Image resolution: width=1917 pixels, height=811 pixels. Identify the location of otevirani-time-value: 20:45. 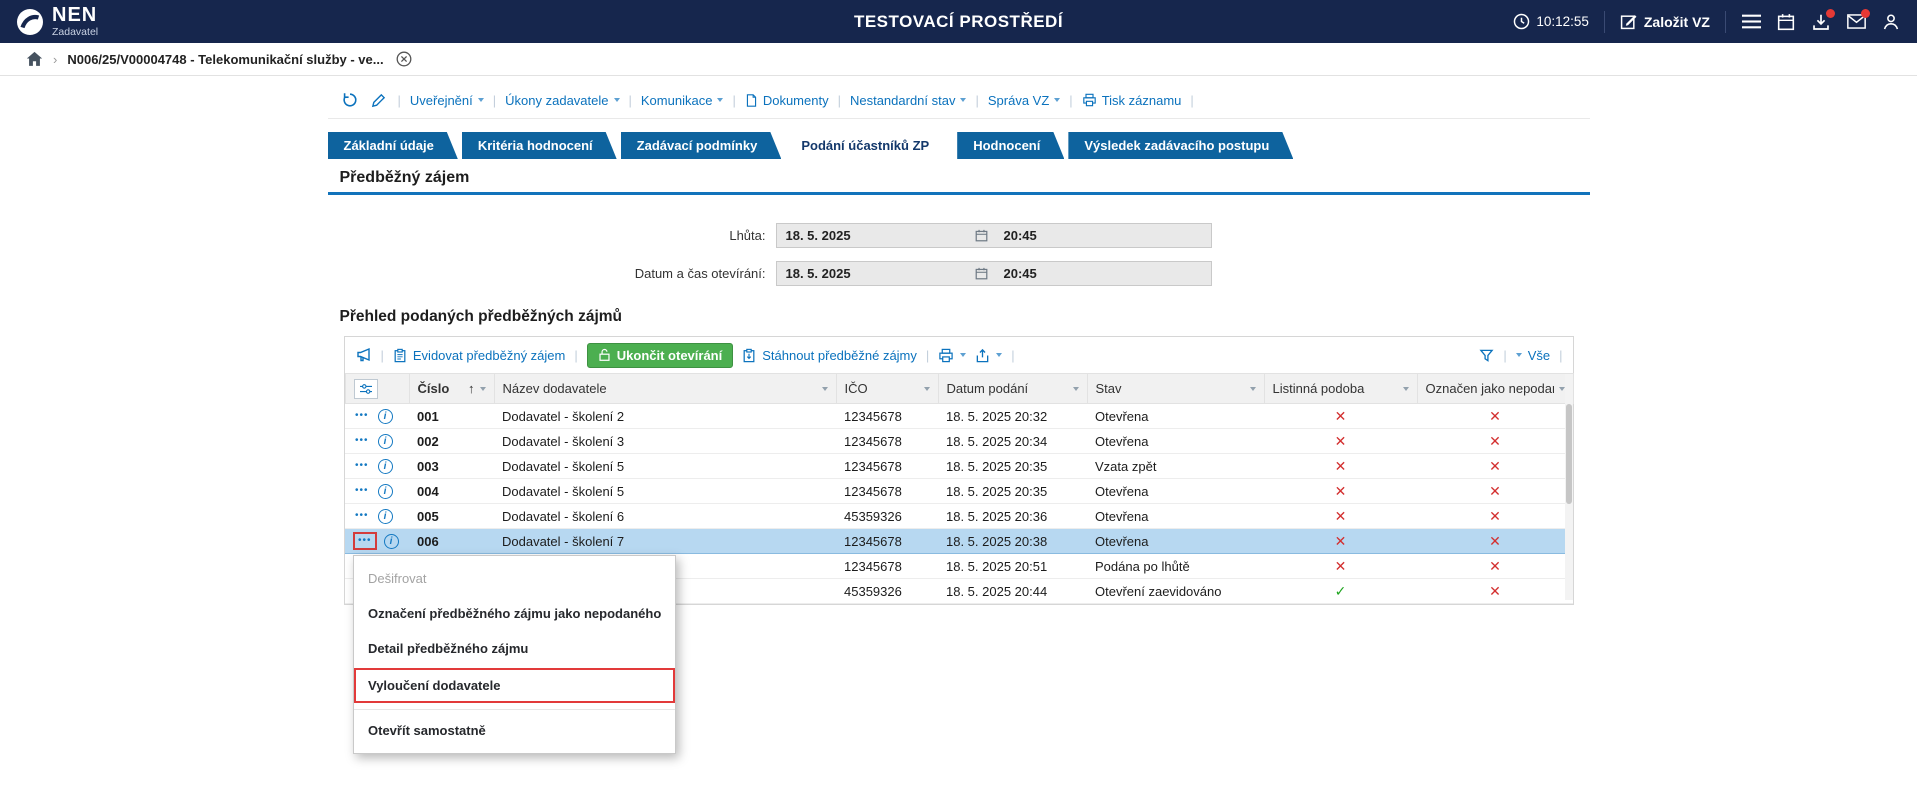
(1012, 273).